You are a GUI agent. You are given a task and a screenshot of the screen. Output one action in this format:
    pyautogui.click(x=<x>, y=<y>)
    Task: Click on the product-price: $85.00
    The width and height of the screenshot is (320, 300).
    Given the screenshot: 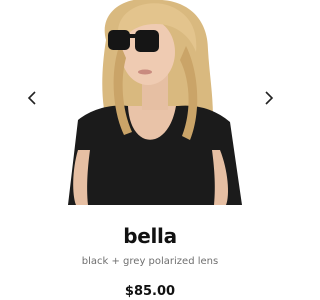 What is the action you would take?
    pyautogui.click(x=150, y=291)
    